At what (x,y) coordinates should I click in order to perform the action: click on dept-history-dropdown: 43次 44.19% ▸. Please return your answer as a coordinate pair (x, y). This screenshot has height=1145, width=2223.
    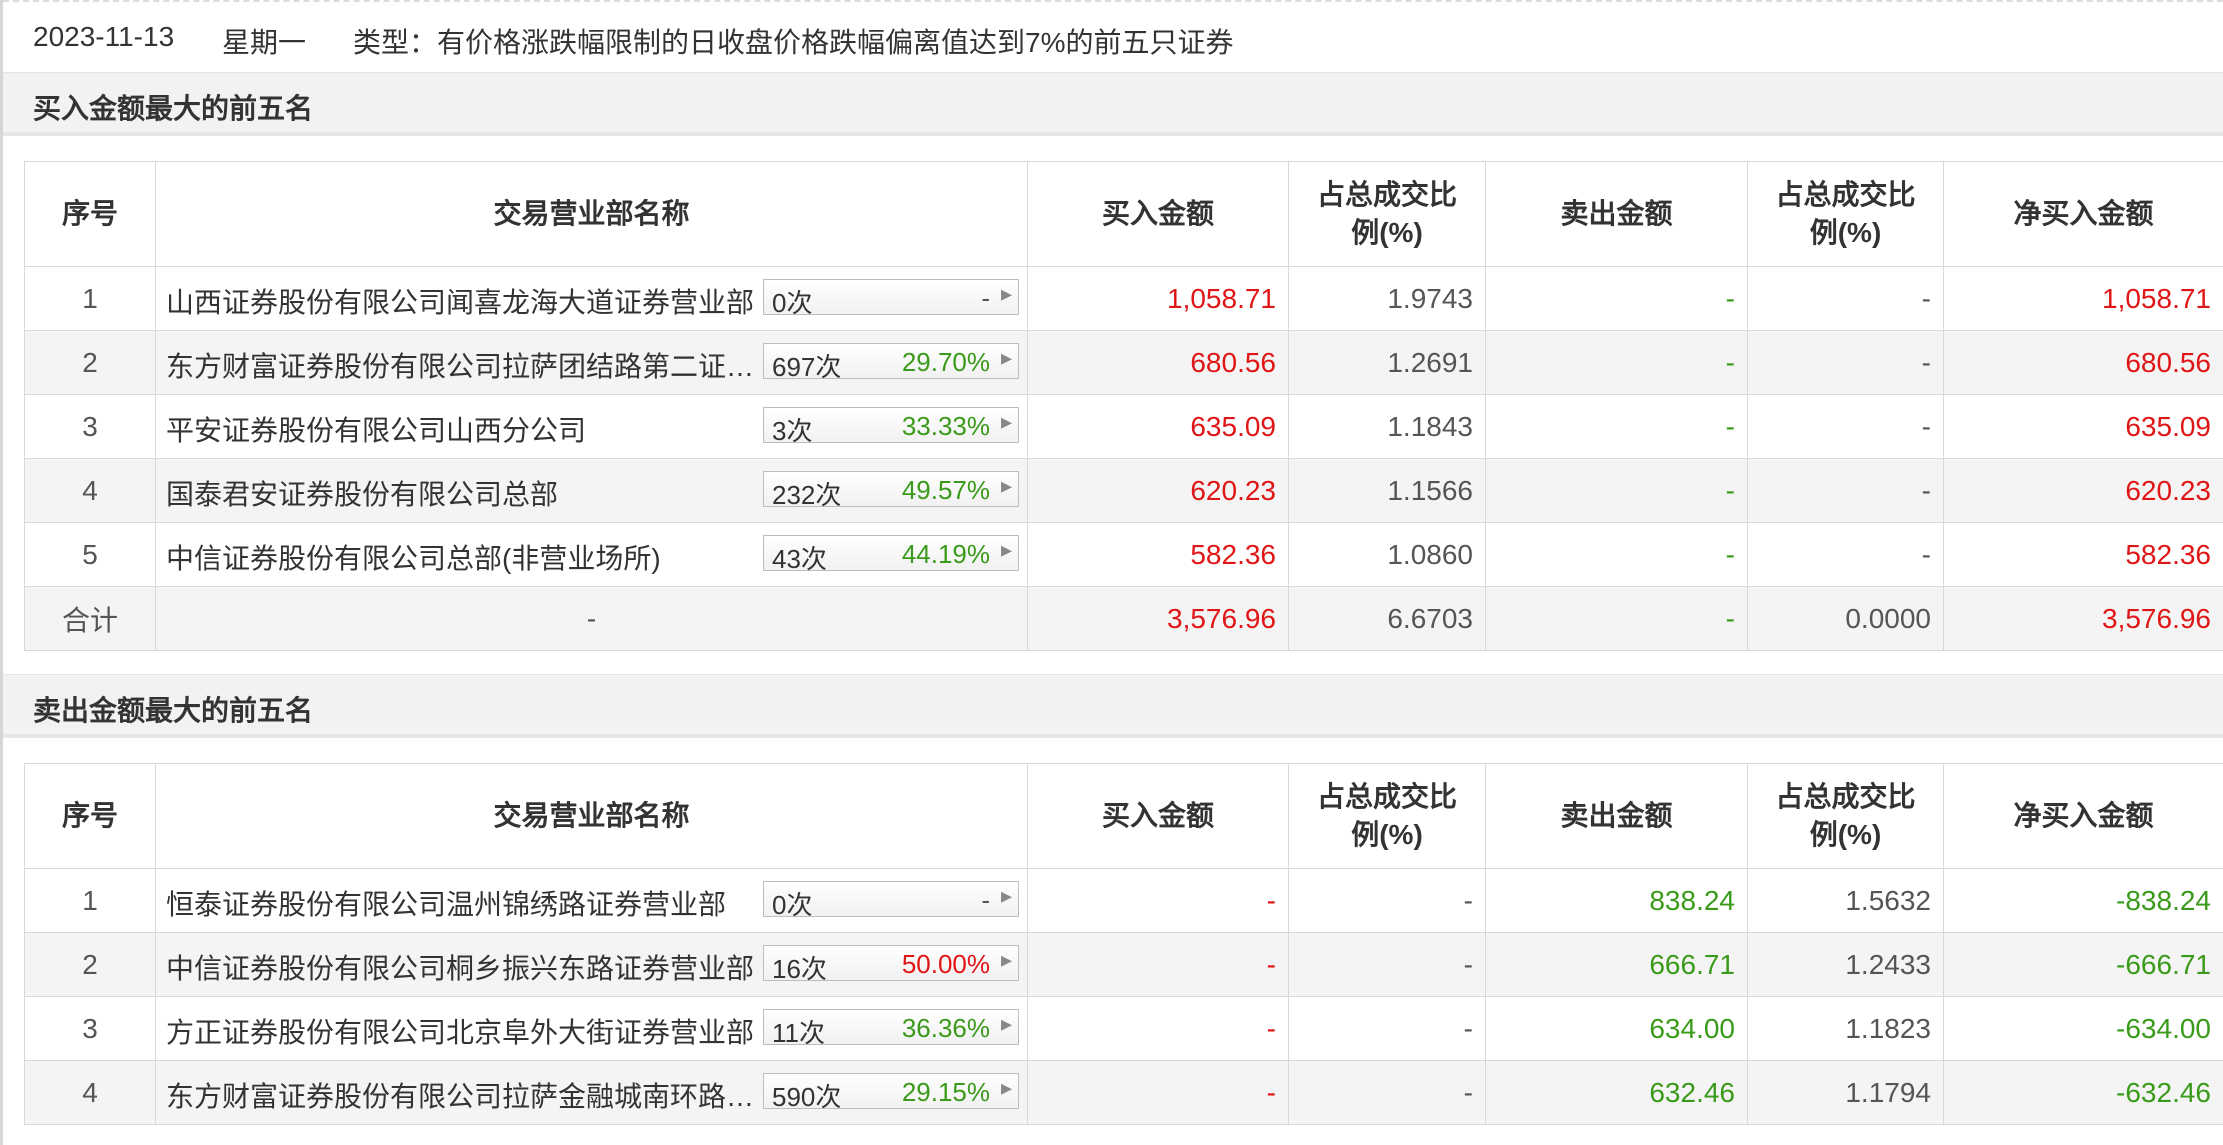
    Looking at the image, I should click on (891, 554).